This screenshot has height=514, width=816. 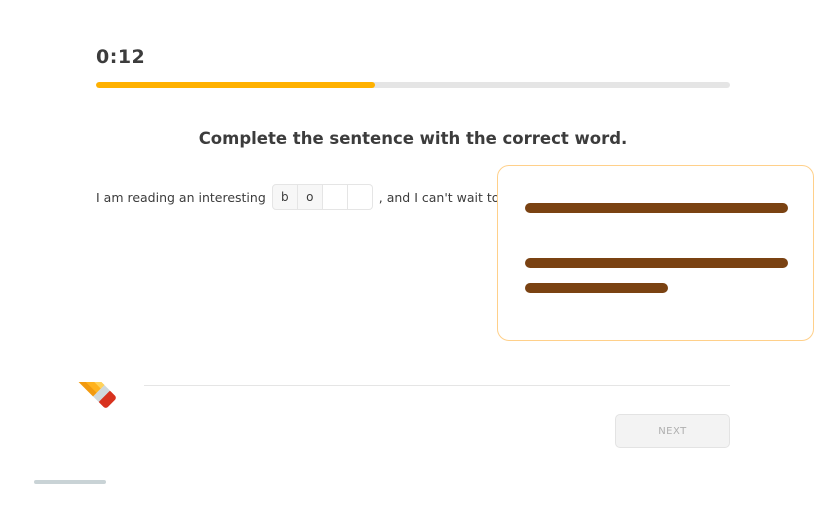 I want to click on progress-bar, so click(x=413, y=85).